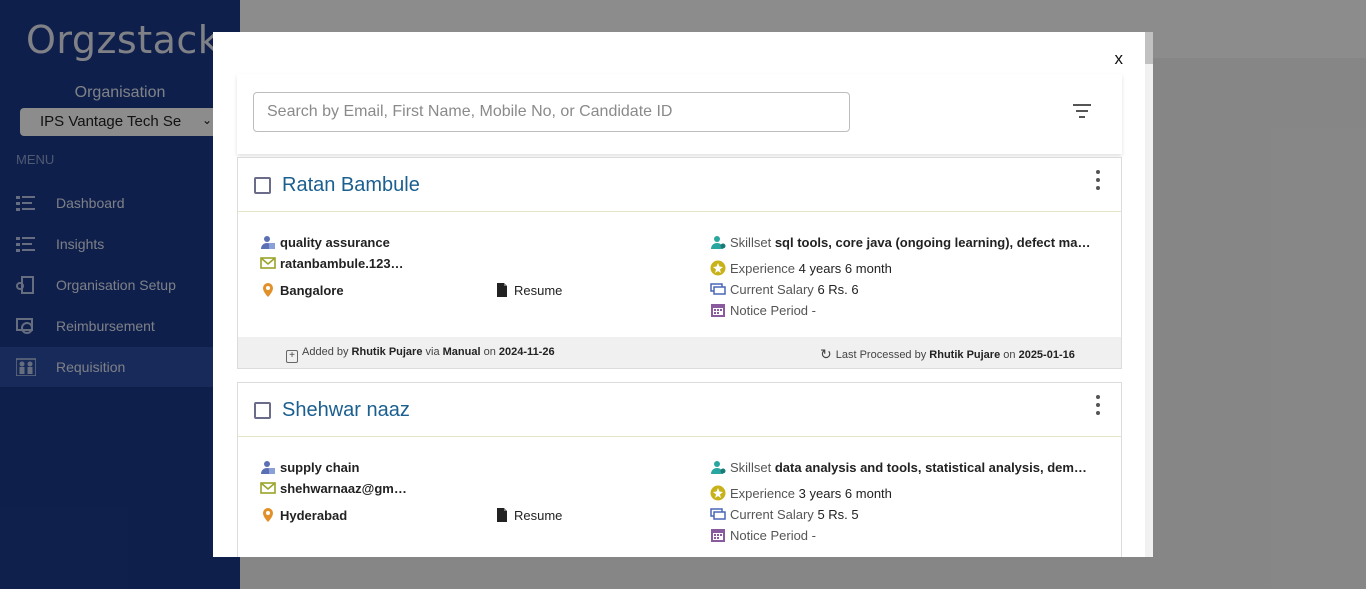 Image resolution: width=1366 pixels, height=589 pixels. Describe the element at coordinates (292, 356) in the screenshot. I see `document-add-icon: +` at that location.